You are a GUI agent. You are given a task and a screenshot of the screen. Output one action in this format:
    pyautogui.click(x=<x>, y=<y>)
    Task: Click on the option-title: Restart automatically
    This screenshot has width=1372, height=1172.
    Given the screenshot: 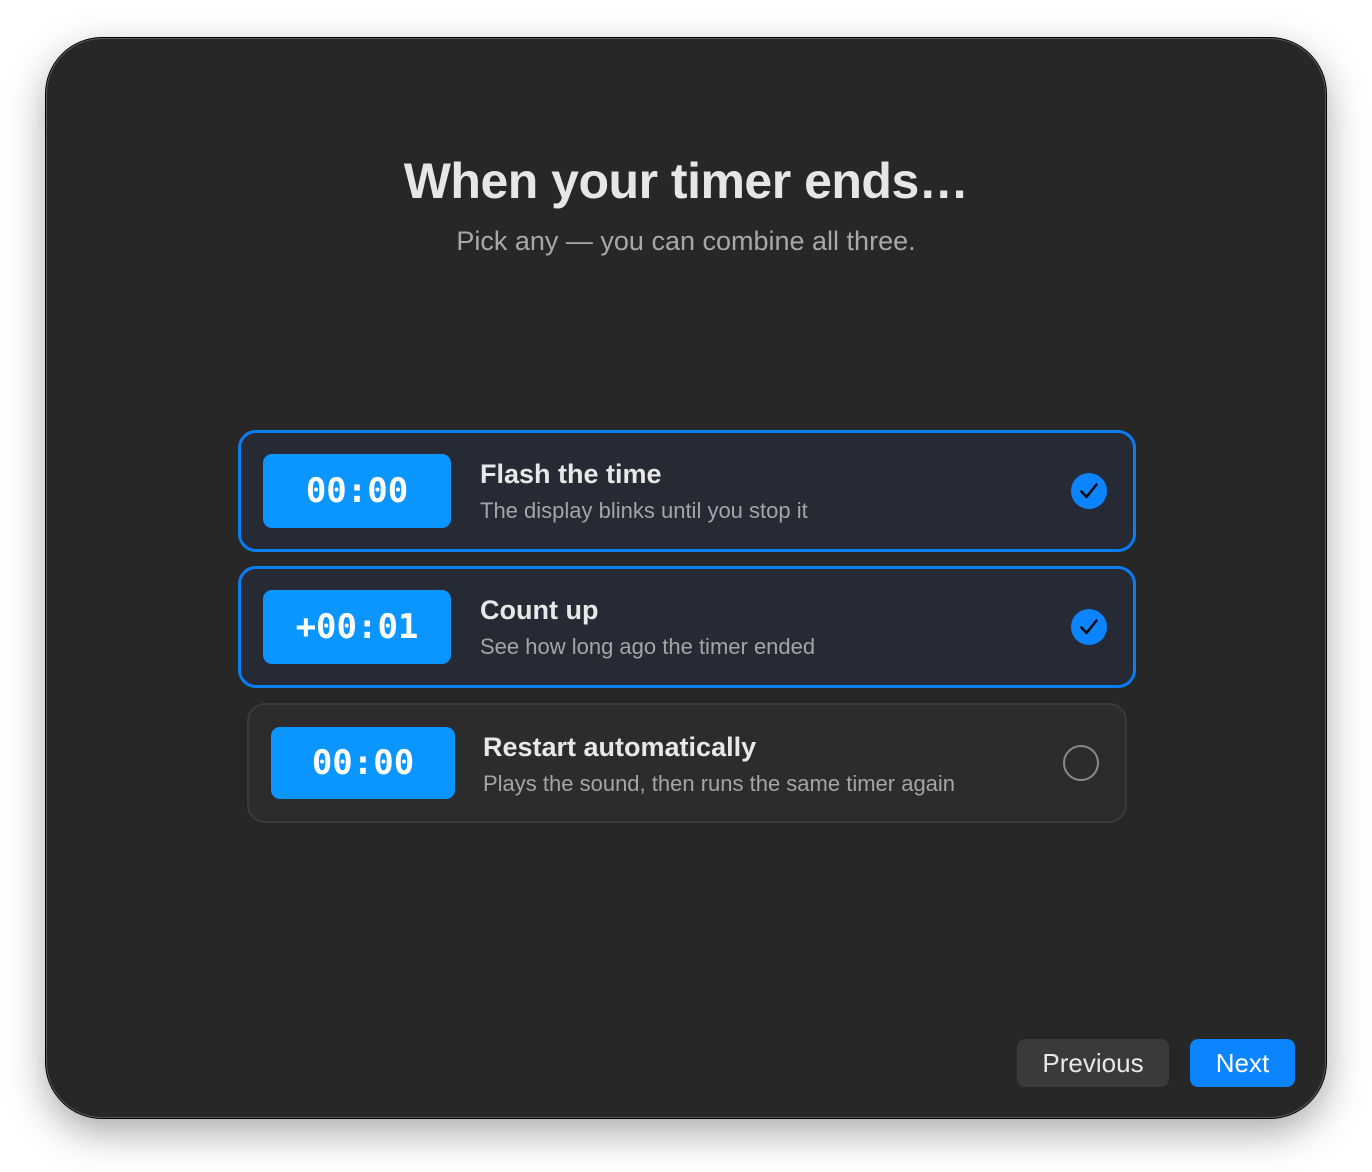 What is the action you would take?
    pyautogui.click(x=620, y=747)
    